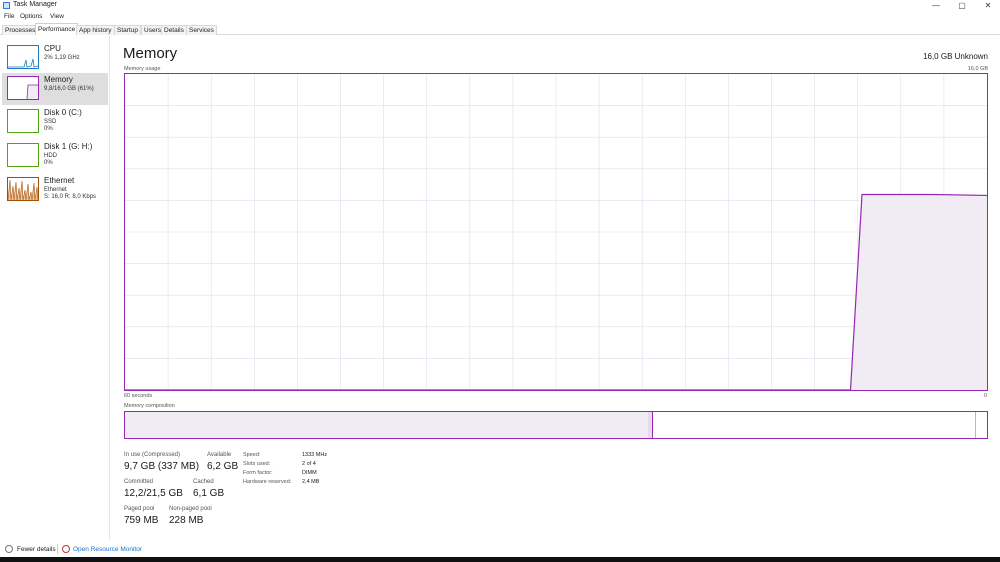 The image size is (1000, 562). What do you see at coordinates (152, 455) in the screenshot?
I see `in-use-label: In use (Compressed)` at bounding box center [152, 455].